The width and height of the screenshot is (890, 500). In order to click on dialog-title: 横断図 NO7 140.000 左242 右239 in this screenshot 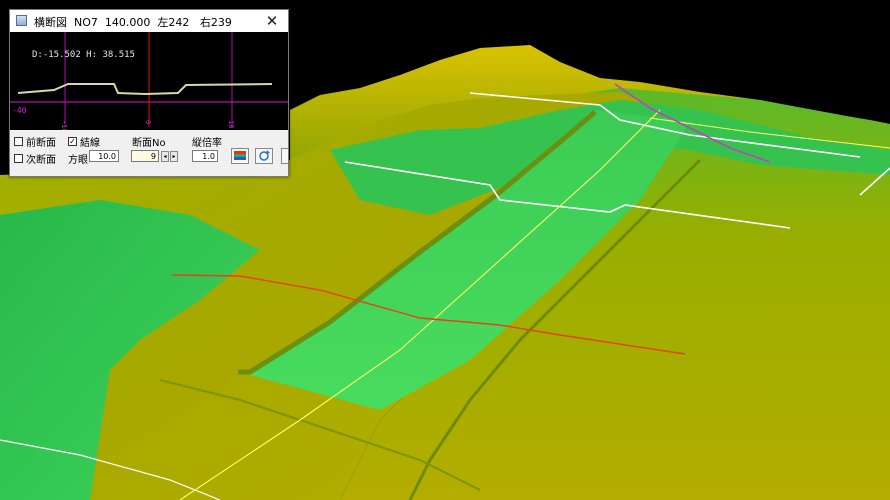, I will do `click(133, 22)`.